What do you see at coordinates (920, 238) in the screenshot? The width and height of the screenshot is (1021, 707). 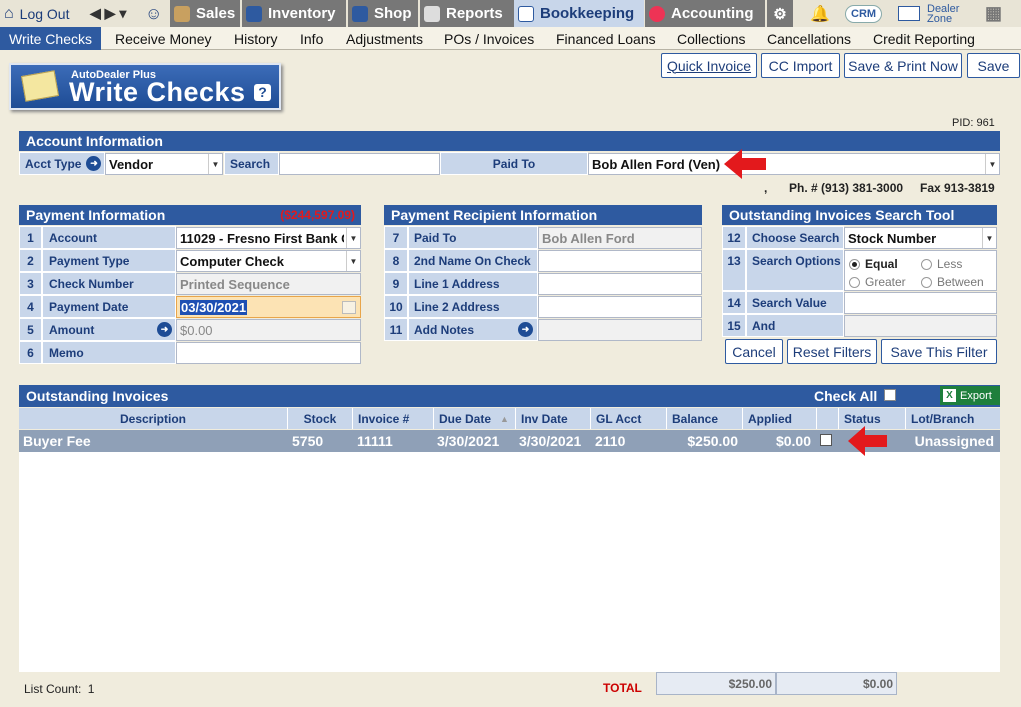 I see `choose-search-select: Stock Number ▼` at bounding box center [920, 238].